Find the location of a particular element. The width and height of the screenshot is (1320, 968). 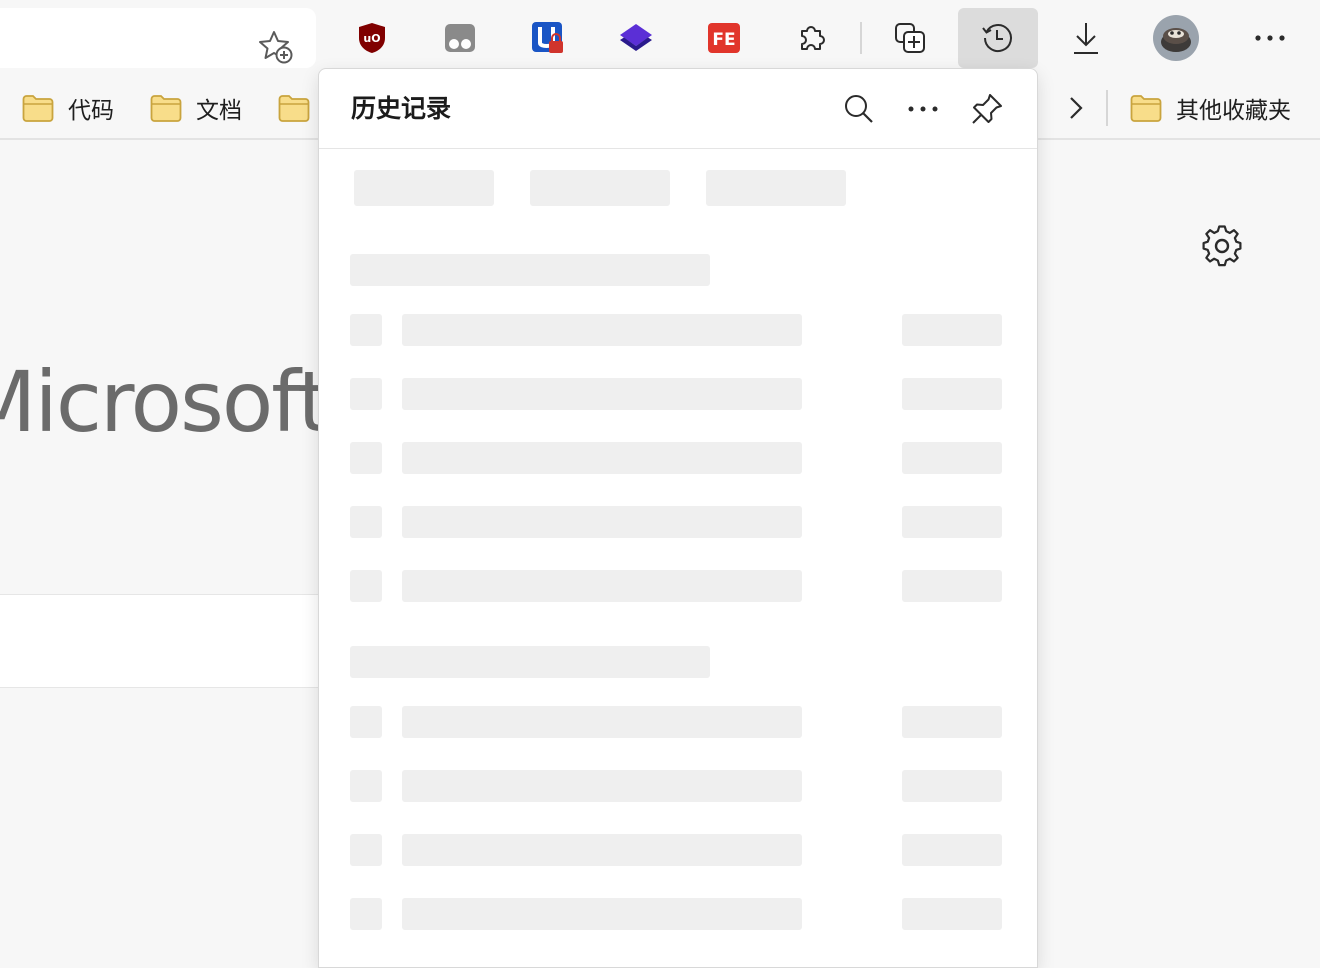

favorite-folder-code: 代码 is located at coordinates (68, 108).